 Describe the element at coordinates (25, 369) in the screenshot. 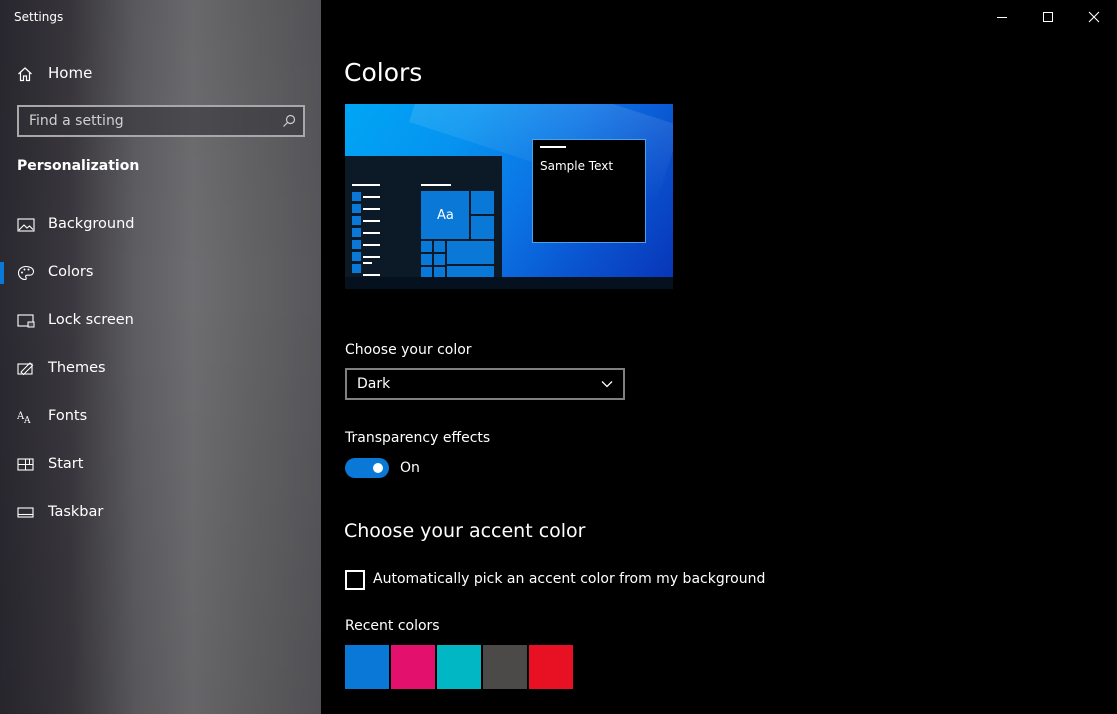

I see `themes-icon` at that location.